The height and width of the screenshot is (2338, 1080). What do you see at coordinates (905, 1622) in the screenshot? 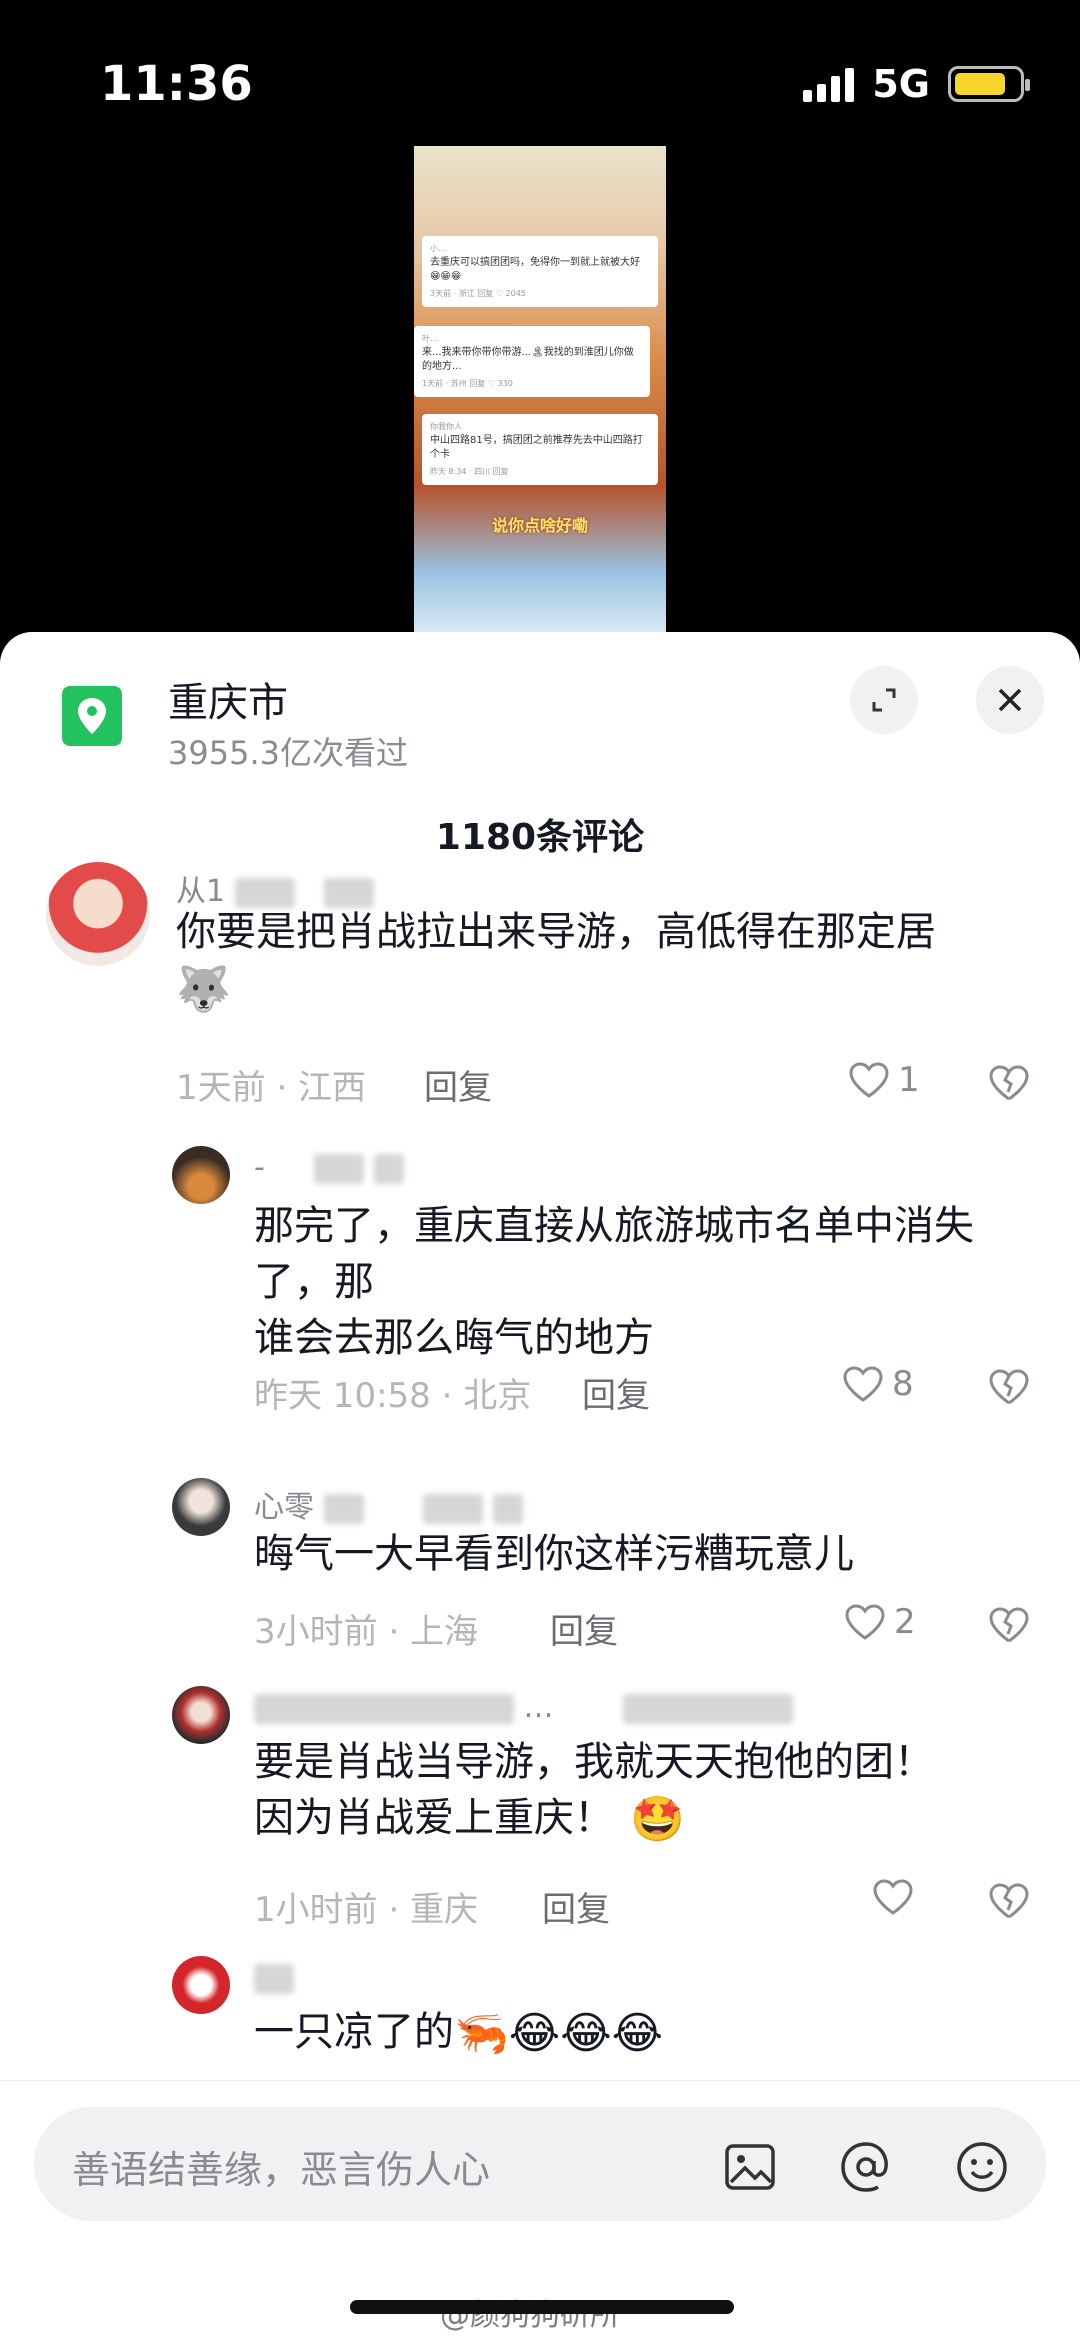
I see `like-count: 2` at bounding box center [905, 1622].